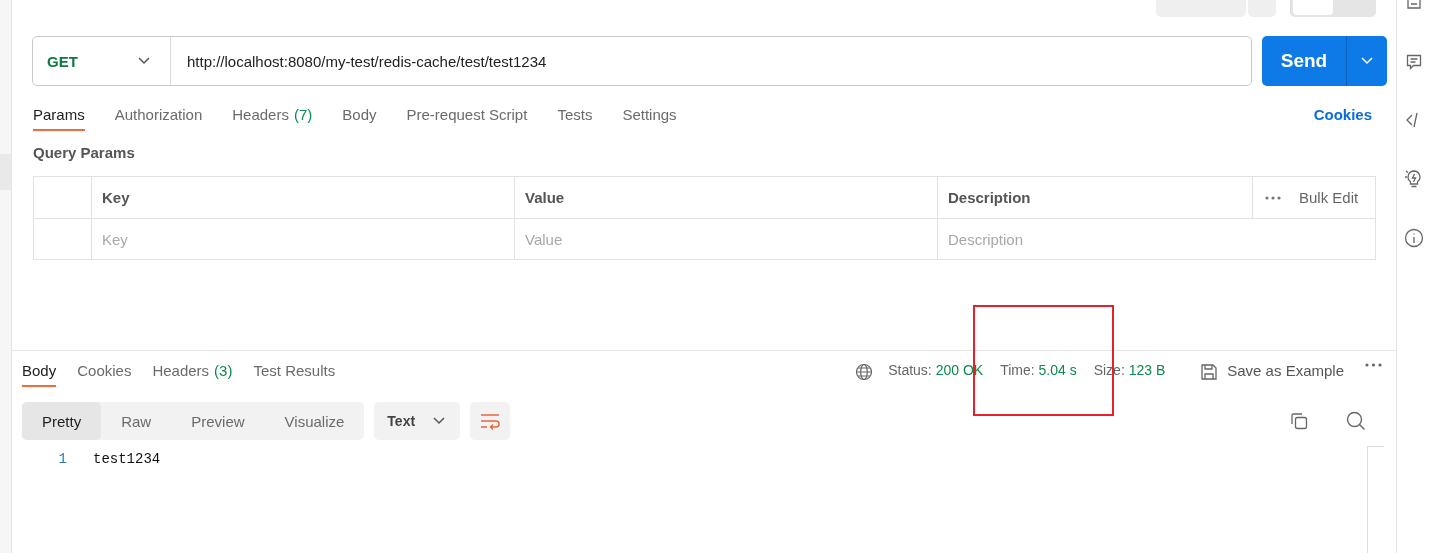 Image resolution: width=1431 pixels, height=553 pixels. Describe the element at coordinates (314, 421) in the screenshot. I see `view-mode-tab: Visualize` at that location.